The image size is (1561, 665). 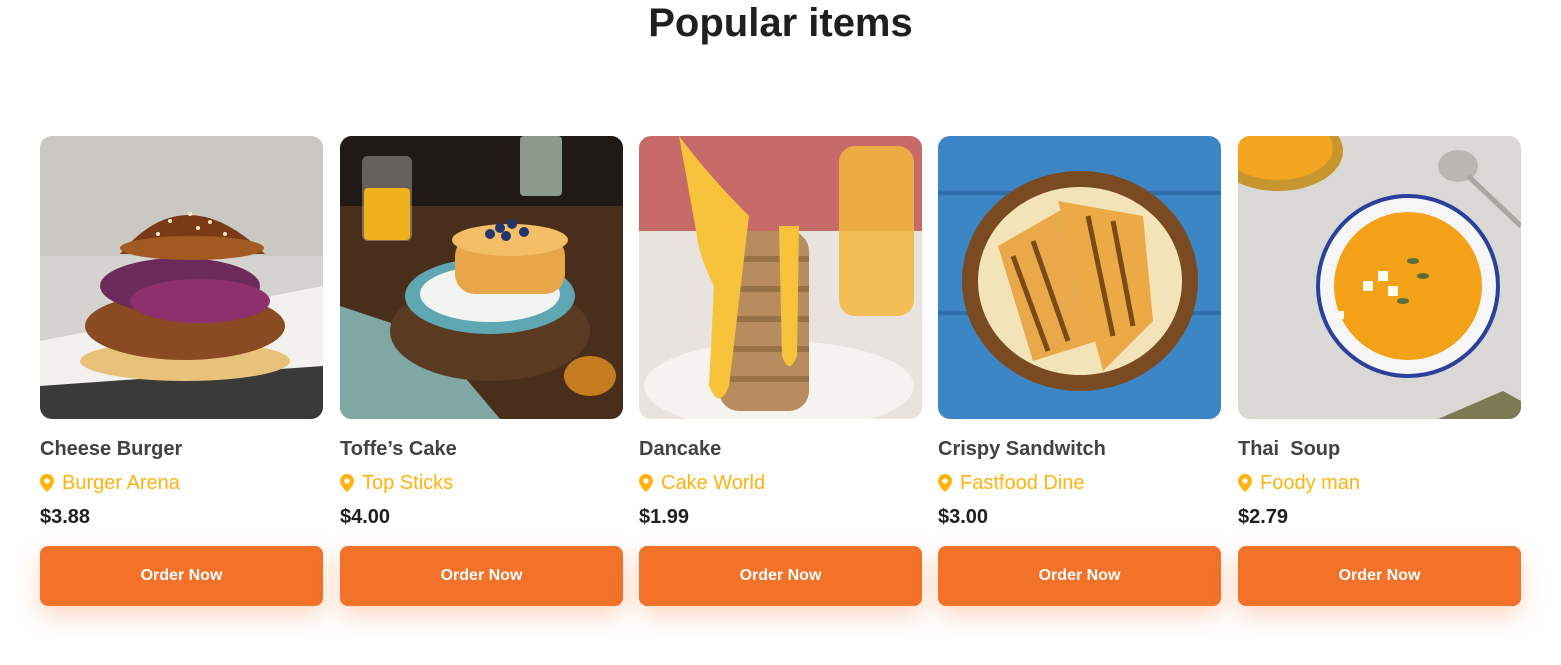 What do you see at coordinates (1022, 449) in the screenshot?
I see `item-name: Crispy Sandwitch` at bounding box center [1022, 449].